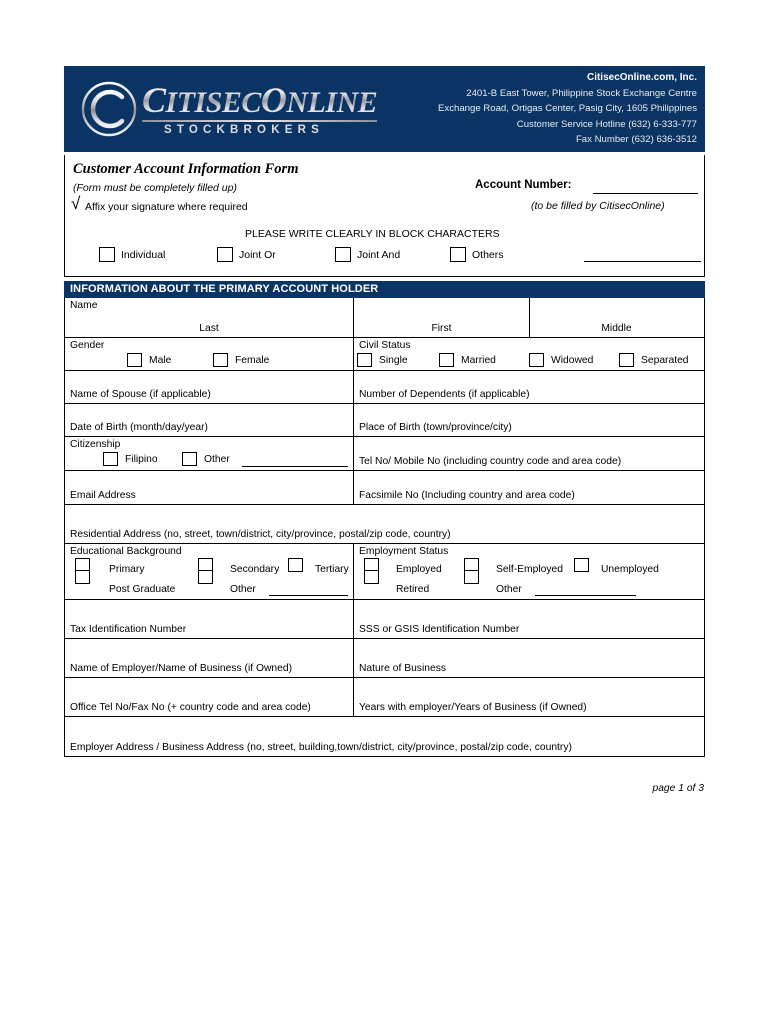 This screenshot has height=1024, width=770. I want to click on account-type-joint-or: Joint Or, so click(246, 254).